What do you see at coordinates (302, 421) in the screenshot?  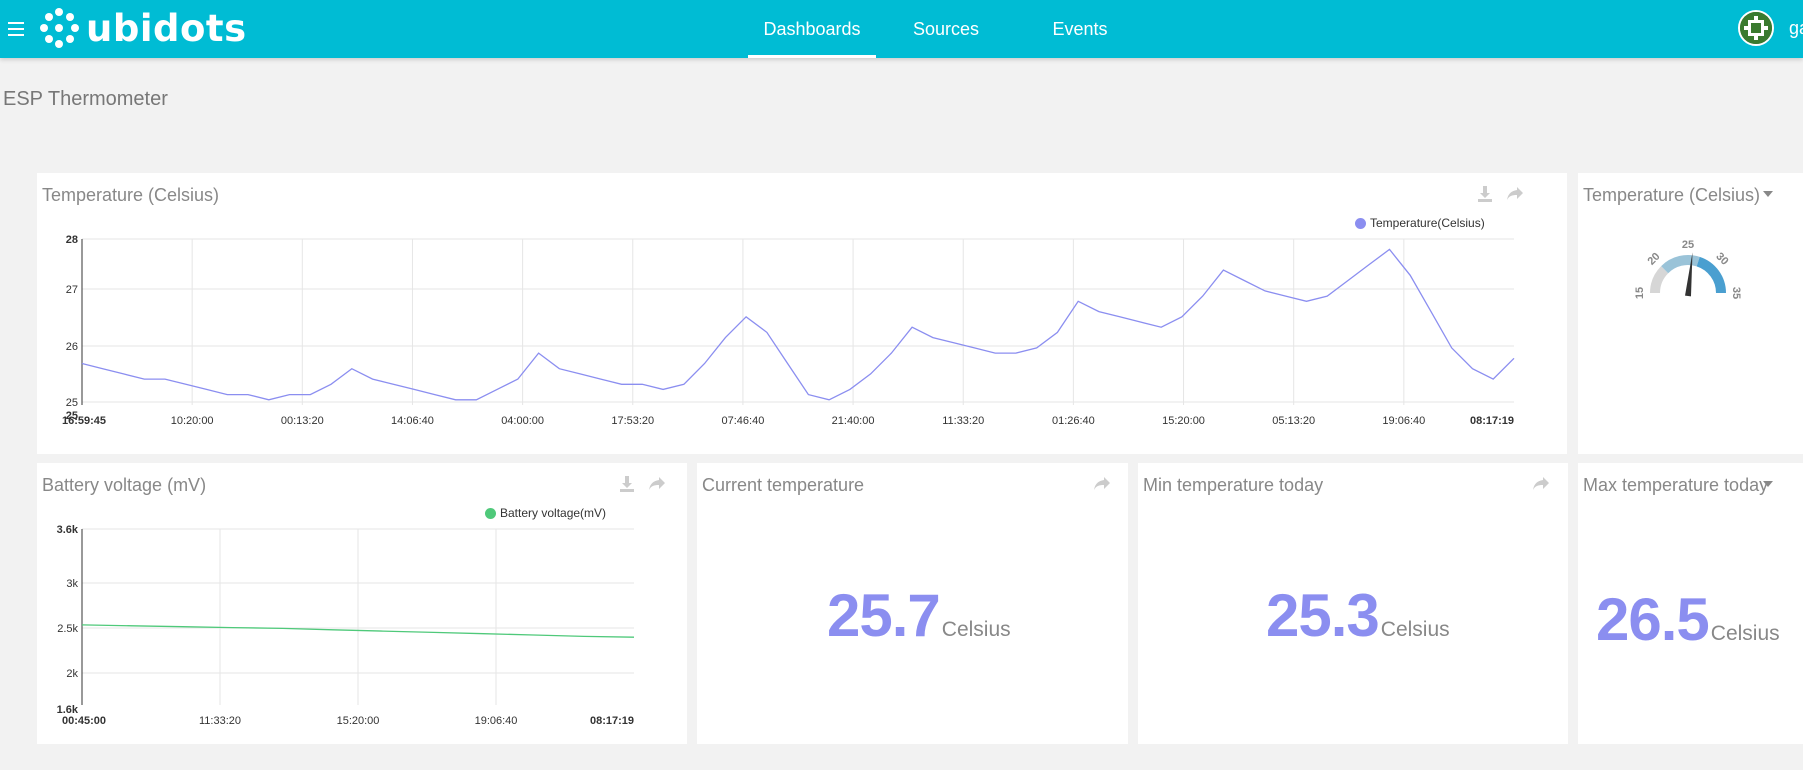 I see `x-tick-label: 00:13:20` at bounding box center [302, 421].